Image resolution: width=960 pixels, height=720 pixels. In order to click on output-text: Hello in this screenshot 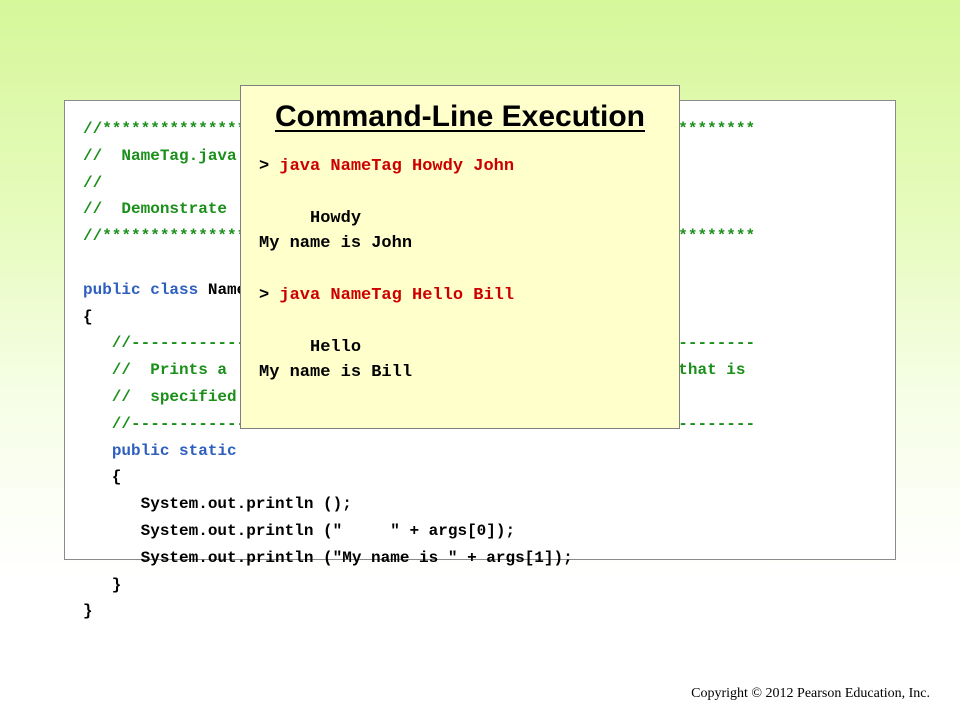, I will do `click(310, 347)`.